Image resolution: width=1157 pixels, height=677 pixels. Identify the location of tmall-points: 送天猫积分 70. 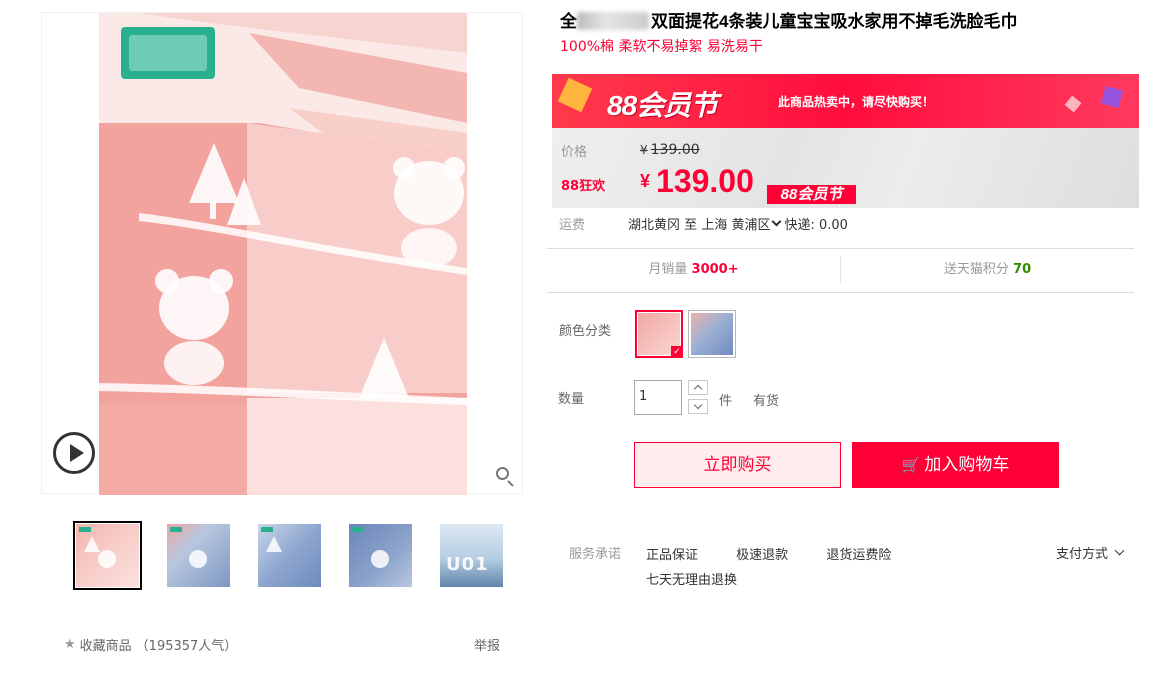
(987, 270).